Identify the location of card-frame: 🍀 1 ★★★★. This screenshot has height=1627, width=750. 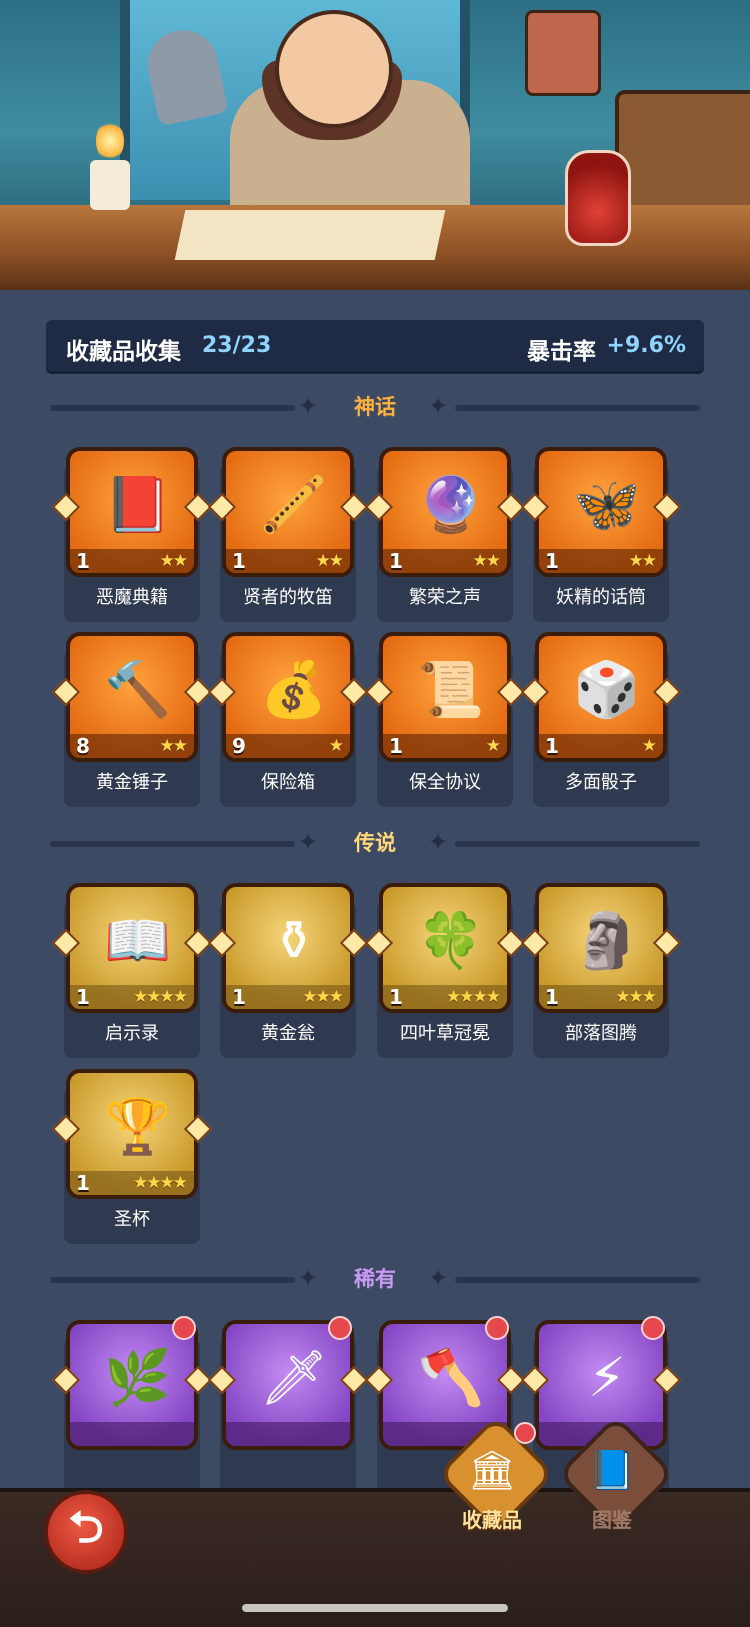
(445, 948).